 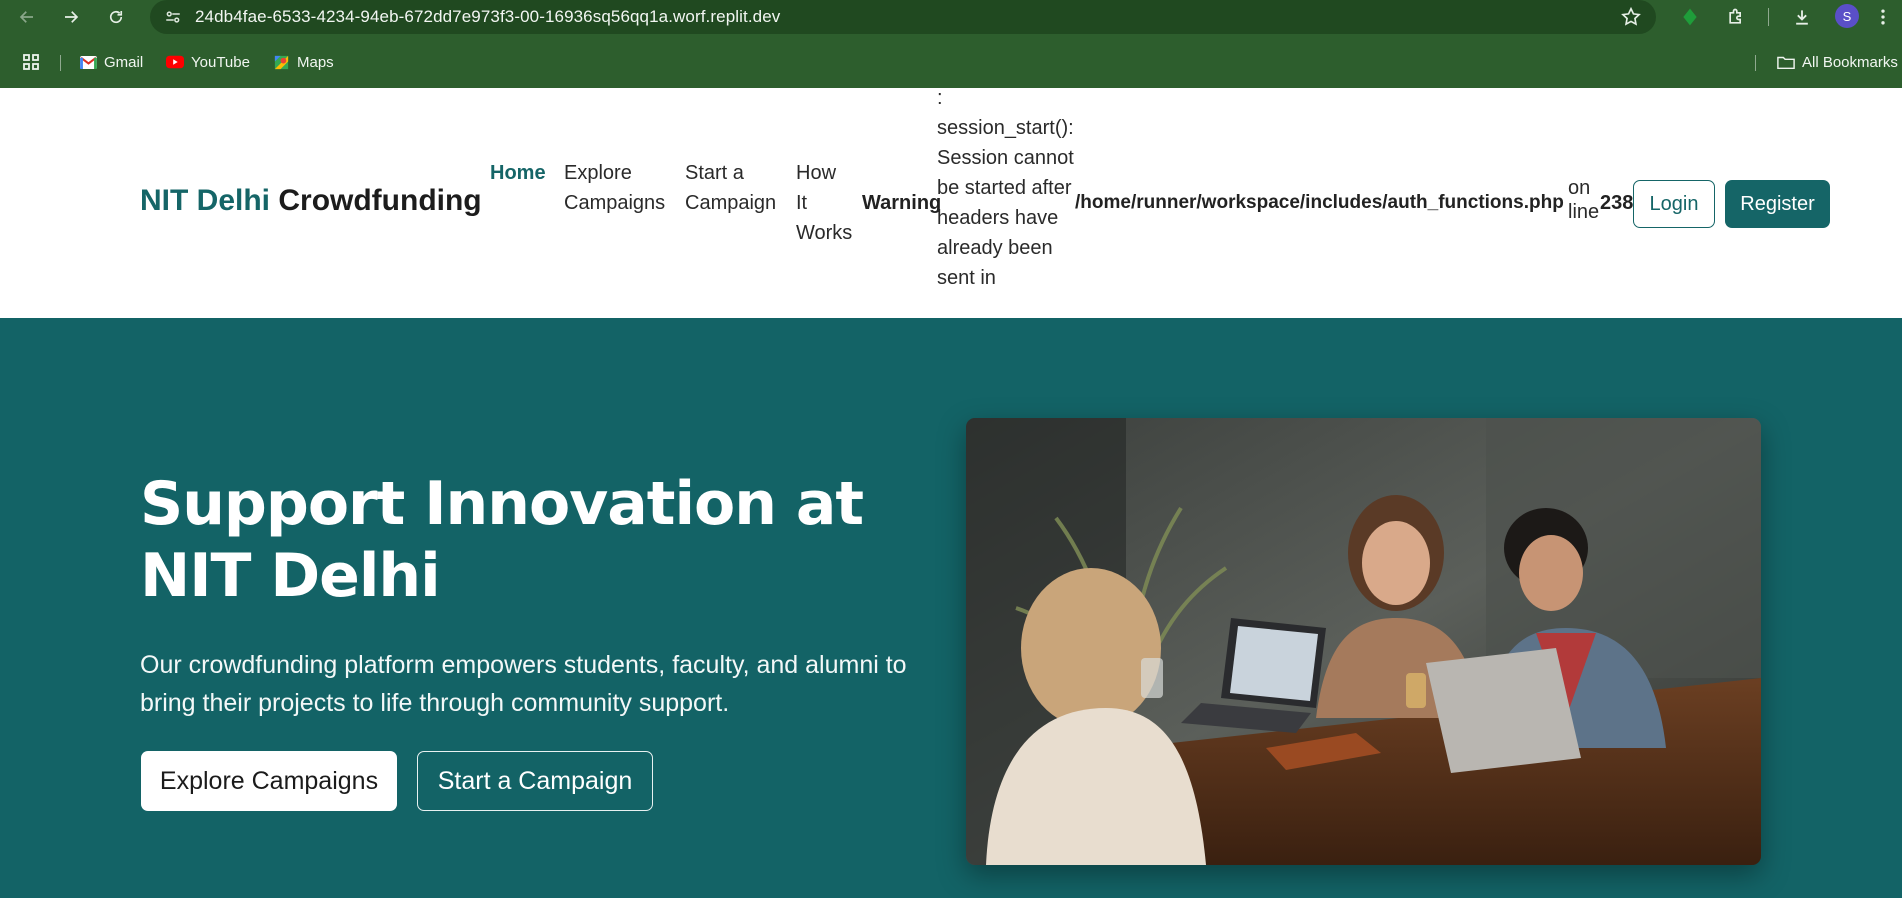 I want to click on login-button: Login, so click(x=1674, y=204).